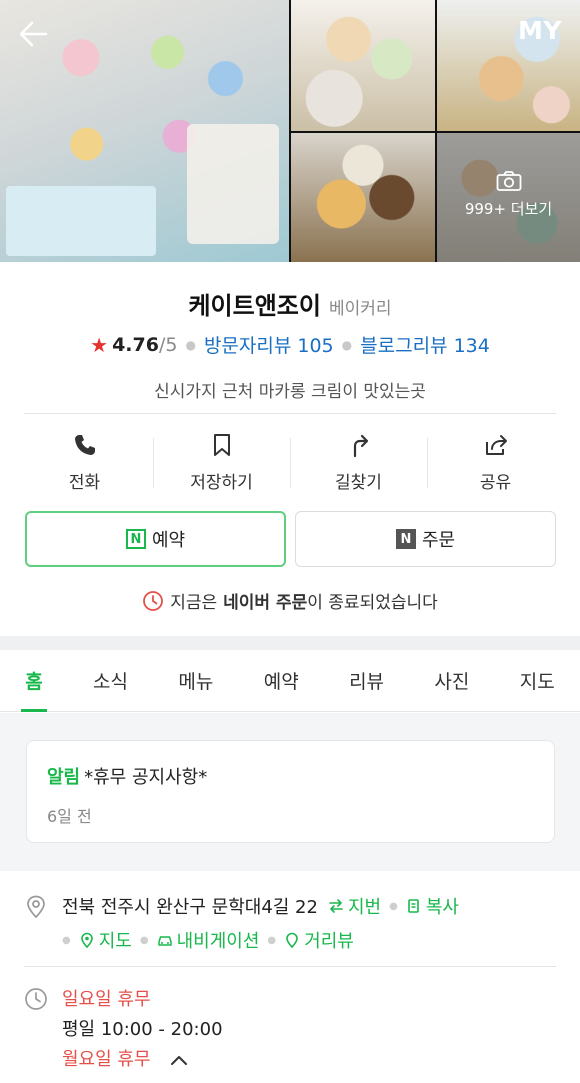 Image resolution: width=580 pixels, height=1083 pixels. I want to click on jibun-label: 지번, so click(364, 907).